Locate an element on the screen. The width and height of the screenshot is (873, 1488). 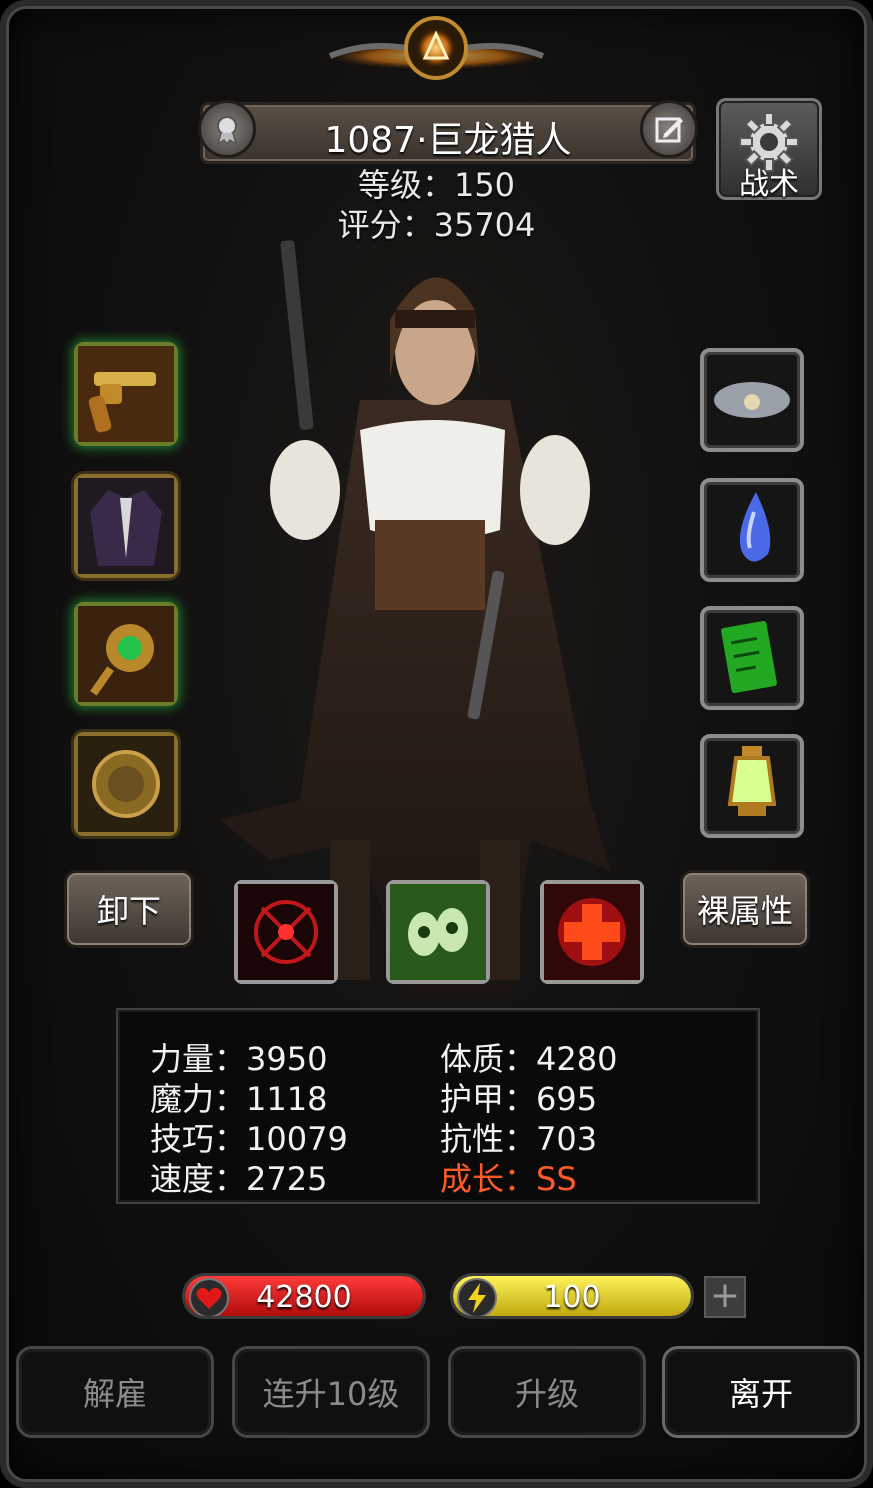
hp-value: 42800 is located at coordinates (304, 1297).